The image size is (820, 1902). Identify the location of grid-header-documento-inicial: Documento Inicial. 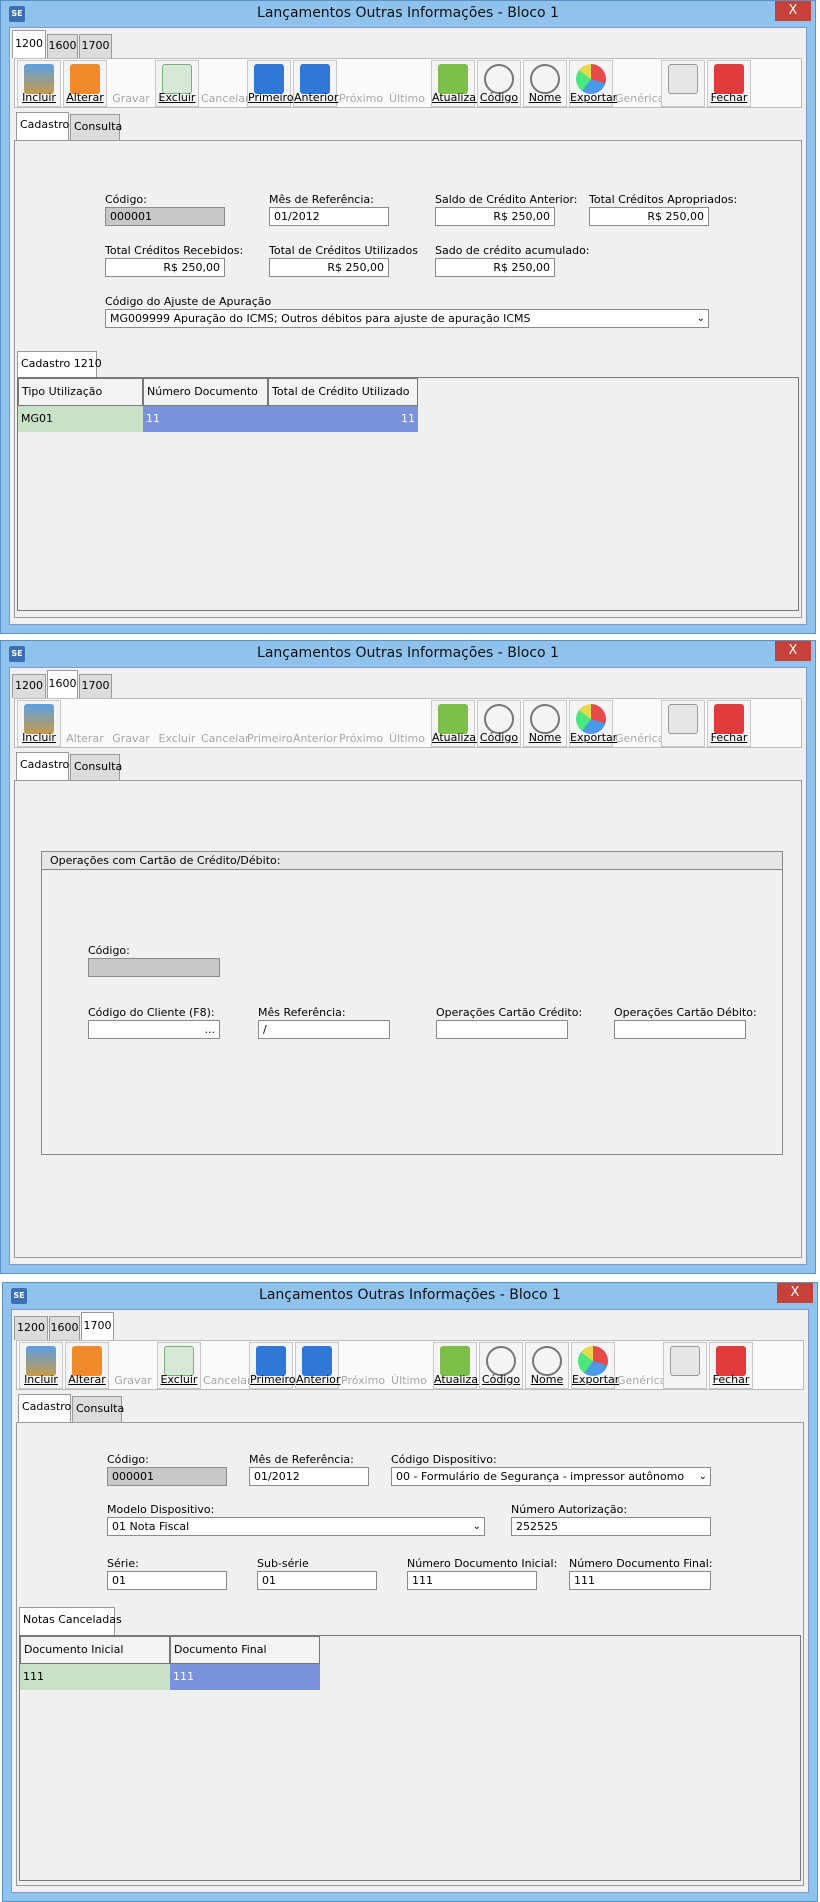
(95, 1650).